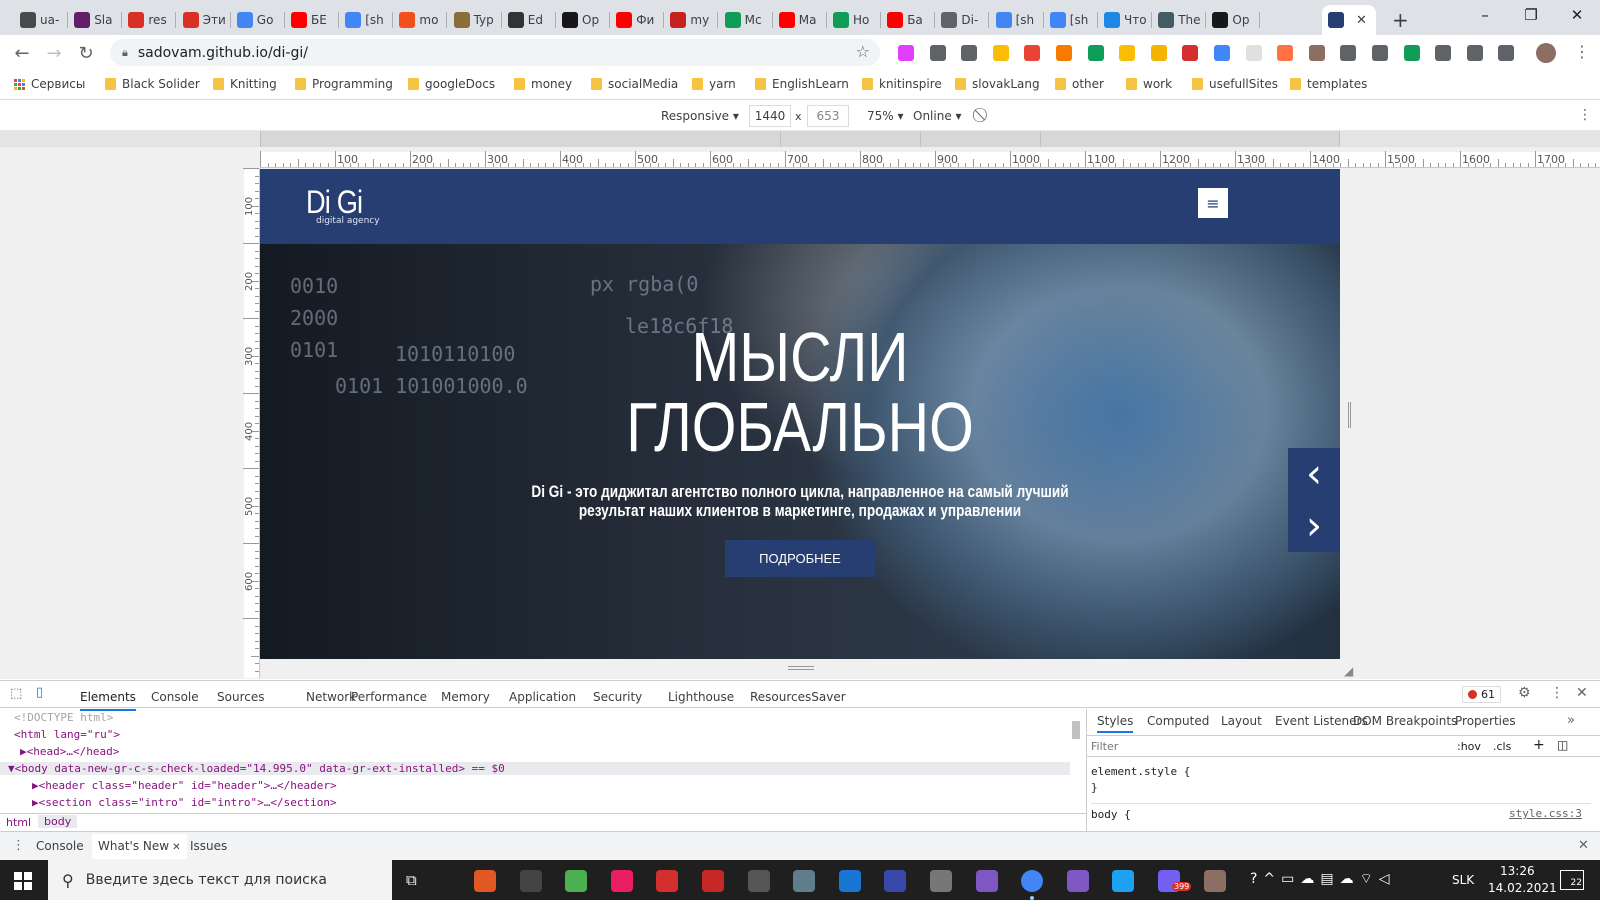 The height and width of the screenshot is (900, 1600). What do you see at coordinates (18, 845) in the screenshot?
I see `drawer-menu-icon: ⋮` at bounding box center [18, 845].